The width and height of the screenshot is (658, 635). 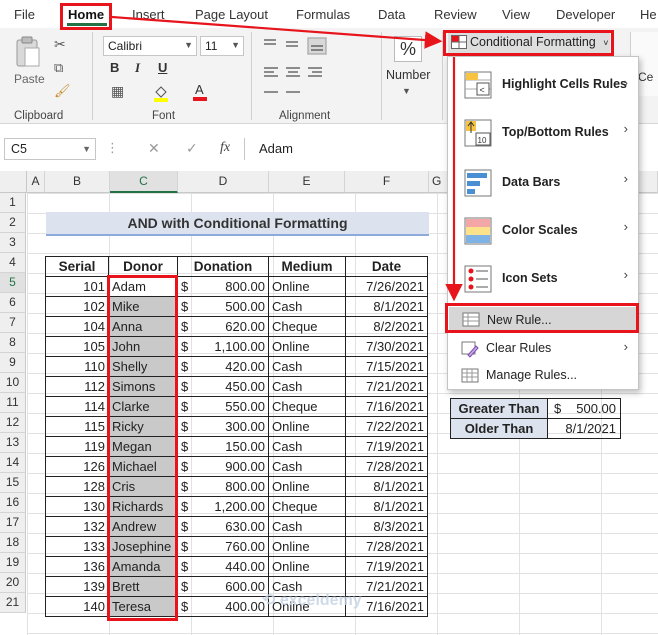 What do you see at coordinates (312, 600) in the screenshot?
I see `watermark: ⟲ exceldemy` at bounding box center [312, 600].